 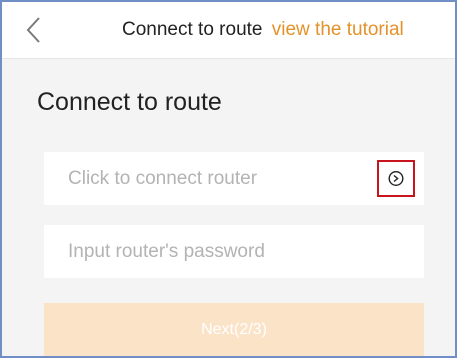 What do you see at coordinates (129, 102) in the screenshot?
I see `page-title: Connect to route` at bounding box center [129, 102].